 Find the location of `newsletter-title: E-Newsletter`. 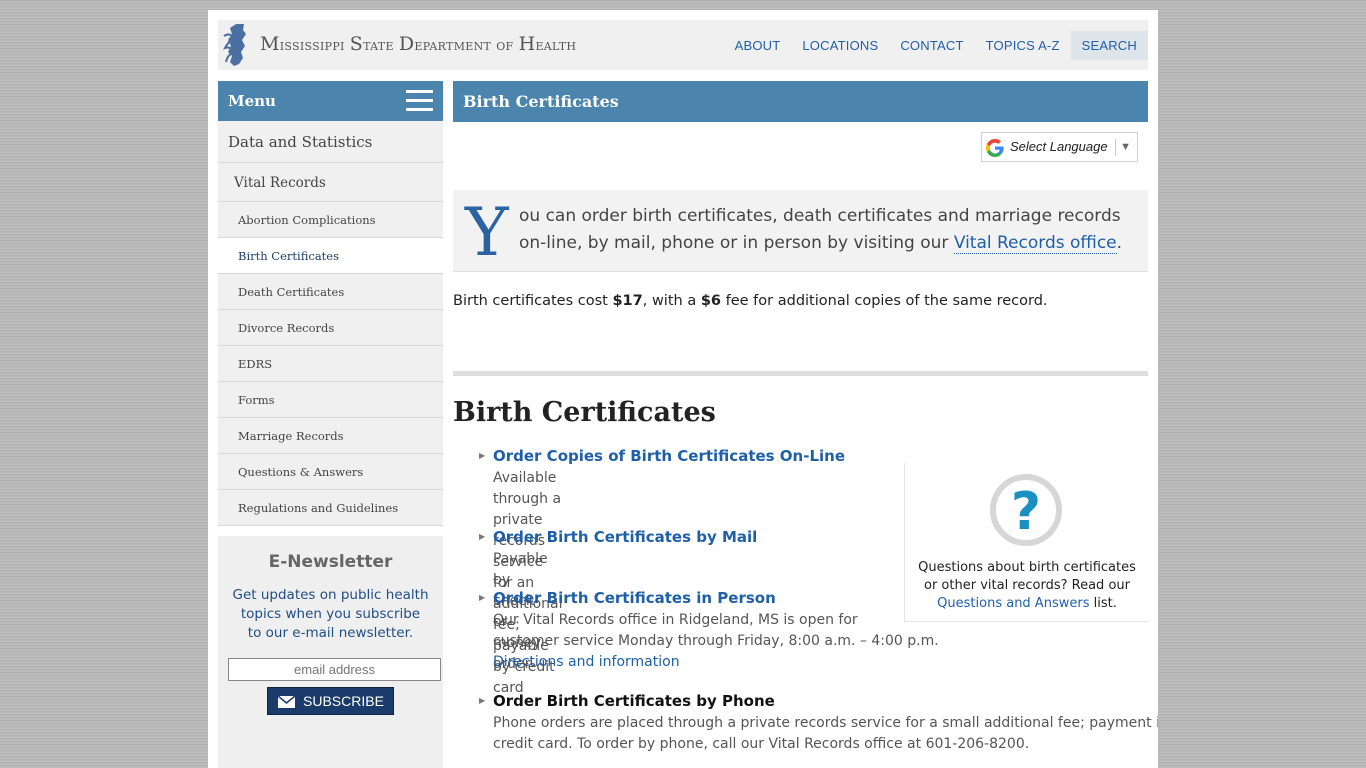

newsletter-title: E-Newsletter is located at coordinates (330, 562).